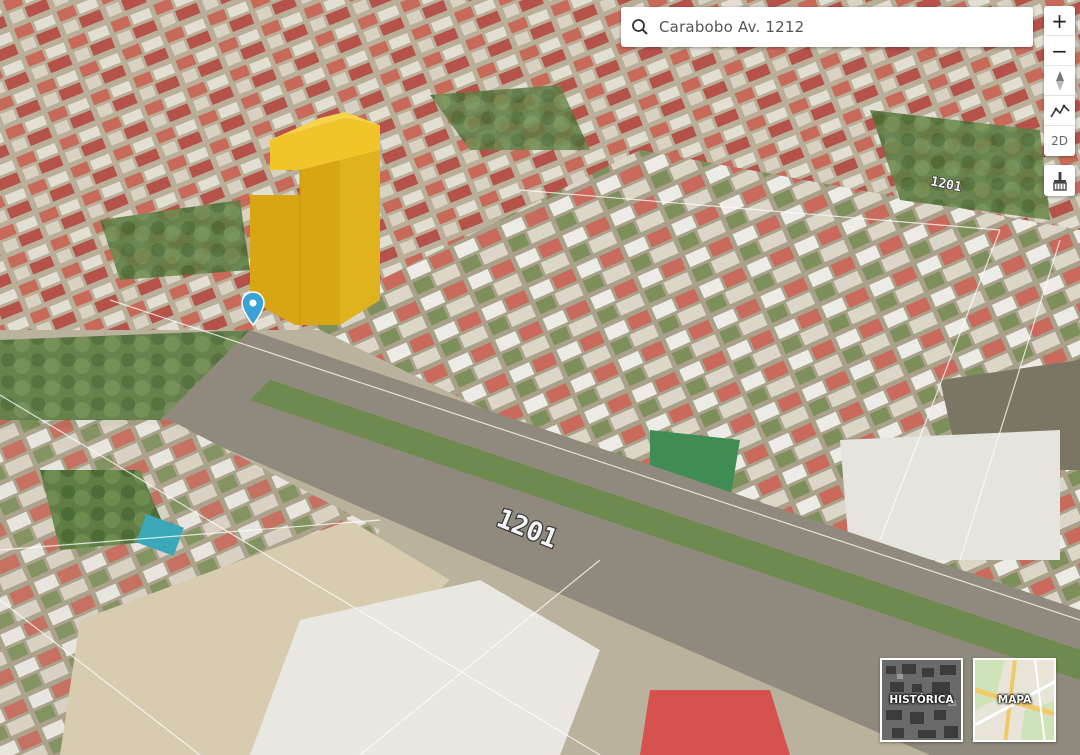 The width and height of the screenshot is (1080, 755). I want to click on compass-button, so click(1059, 81).